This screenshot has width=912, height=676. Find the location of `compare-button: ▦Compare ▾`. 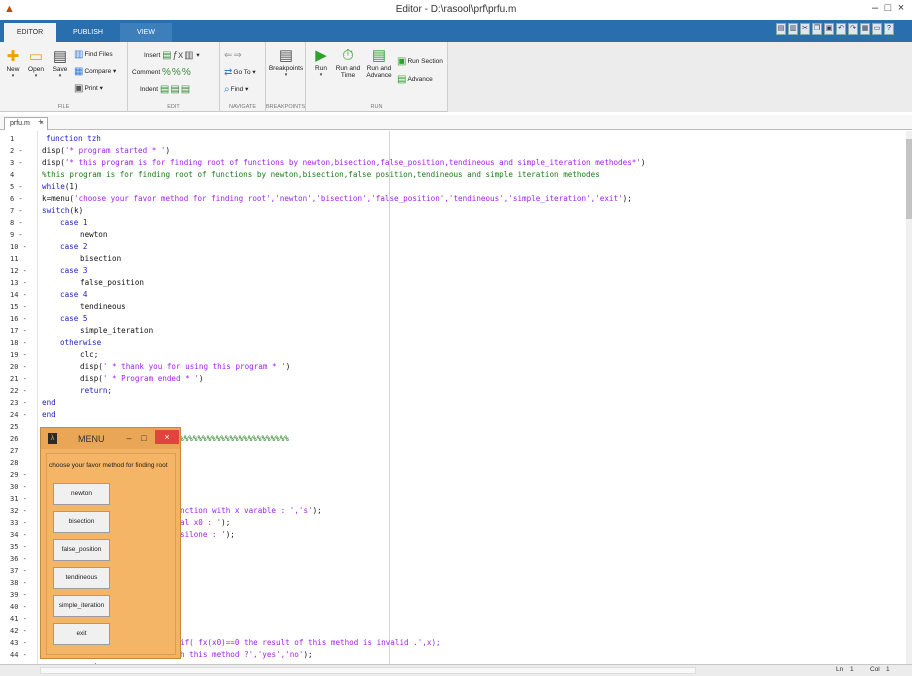

compare-button: ▦Compare ▾ is located at coordinates (95, 71).